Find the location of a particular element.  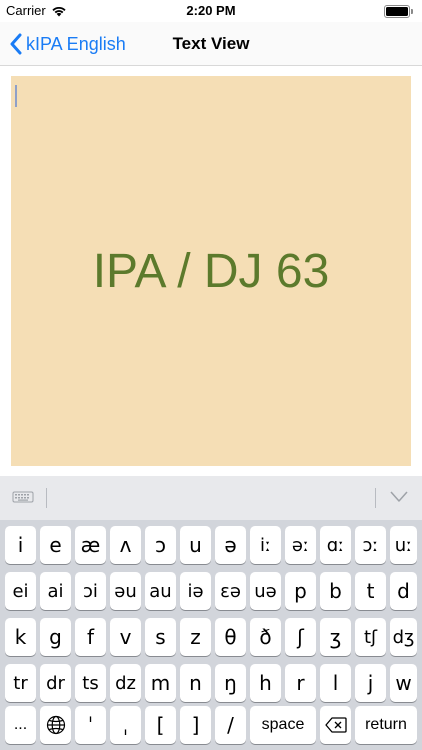

ipa-key: dʒ is located at coordinates (403, 637).